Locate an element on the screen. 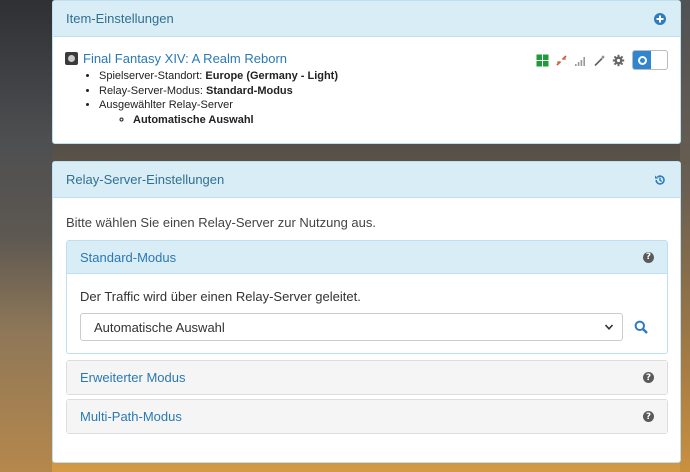  relay-value: Automatische Auswahl is located at coordinates (193, 119).